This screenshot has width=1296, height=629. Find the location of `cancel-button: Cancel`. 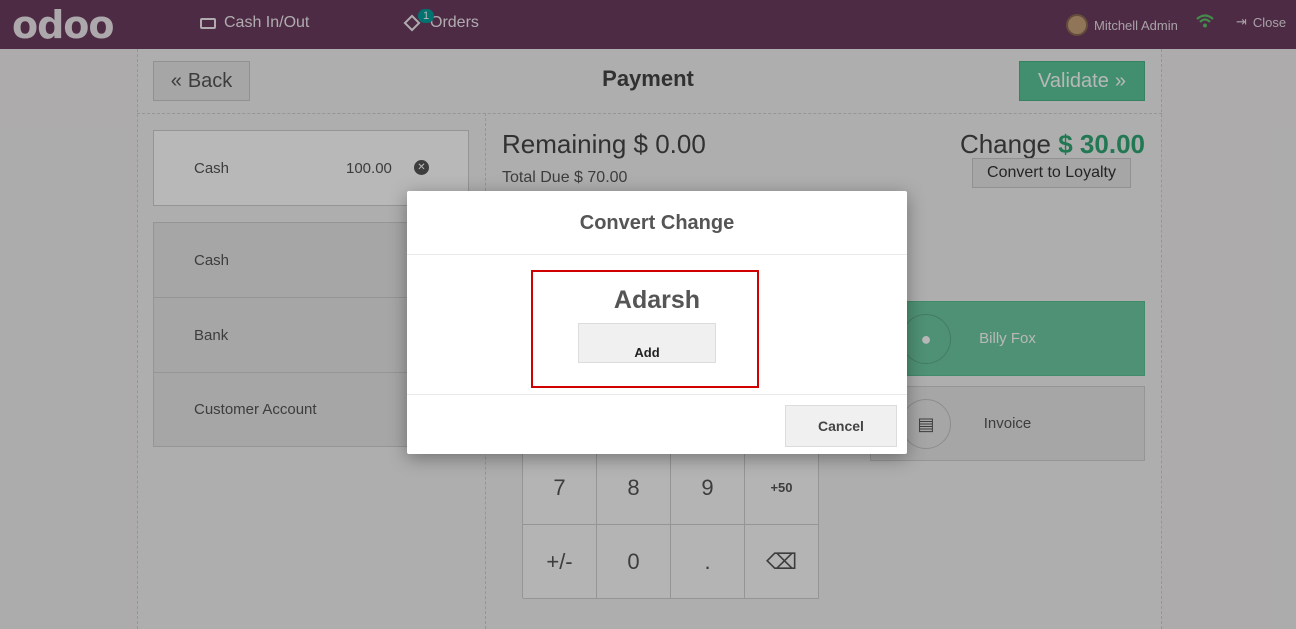

cancel-button: Cancel is located at coordinates (841, 426).